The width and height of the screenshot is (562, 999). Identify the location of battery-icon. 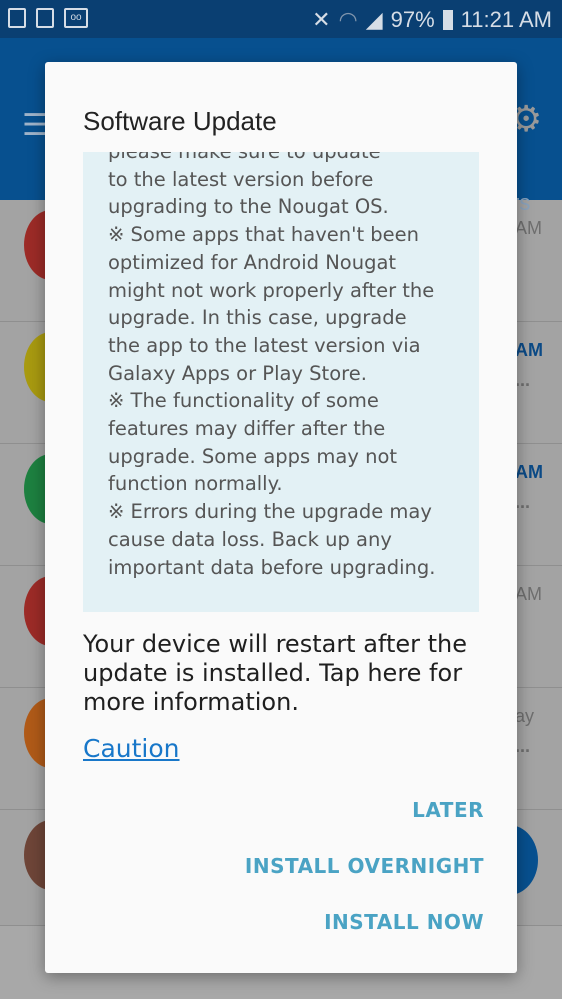
(447, 20).